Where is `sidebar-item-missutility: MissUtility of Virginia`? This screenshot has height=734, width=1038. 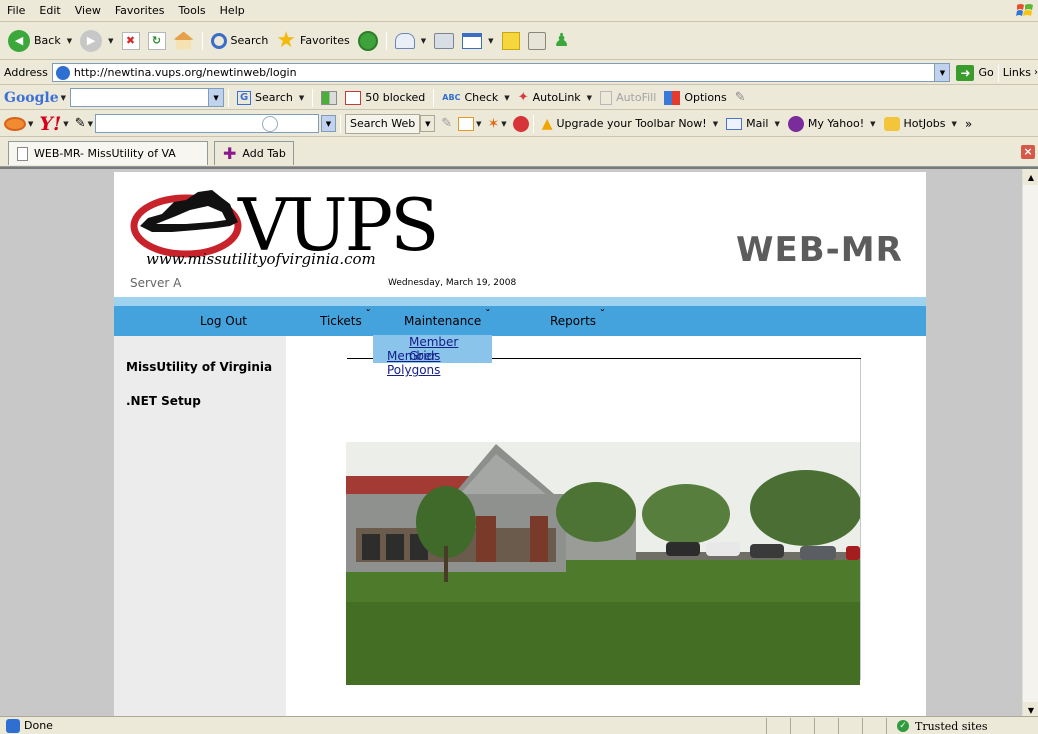
sidebar-item-missutility: MissUtility of Virginia is located at coordinates (199, 367).